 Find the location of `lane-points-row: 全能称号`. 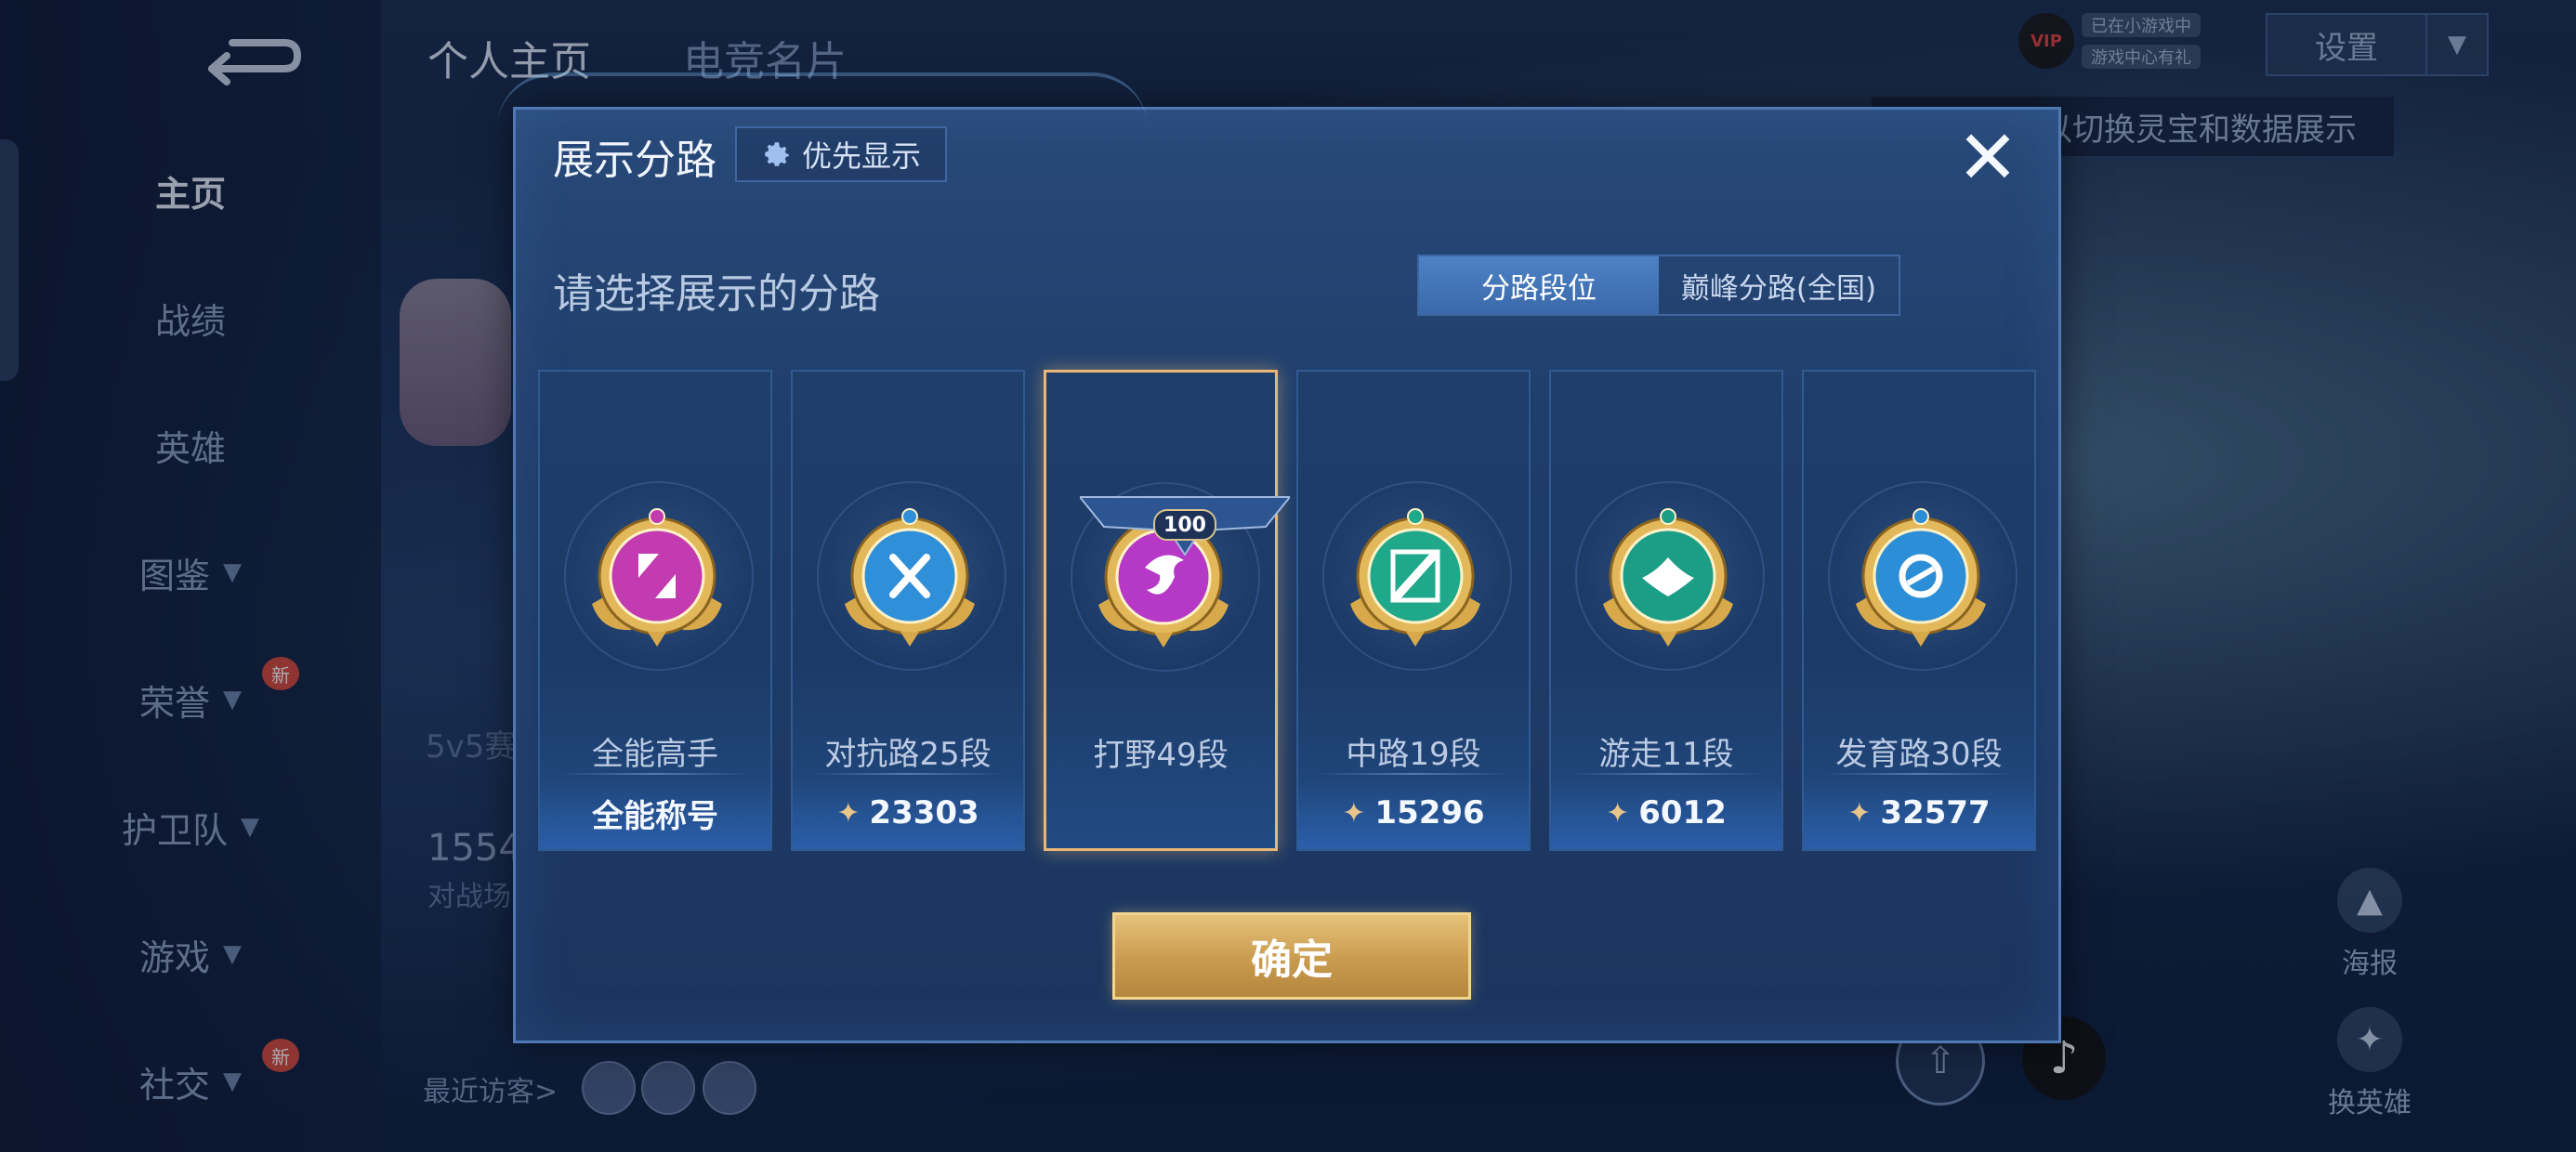

lane-points-row: 全能称号 is located at coordinates (655, 813).